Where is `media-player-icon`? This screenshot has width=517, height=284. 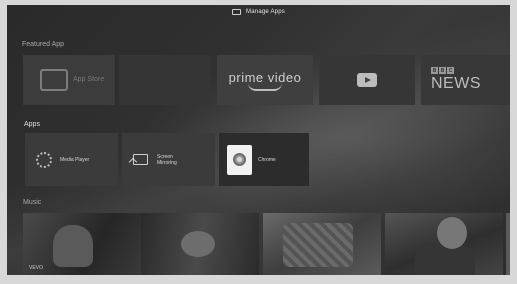 media-player-icon is located at coordinates (43, 159).